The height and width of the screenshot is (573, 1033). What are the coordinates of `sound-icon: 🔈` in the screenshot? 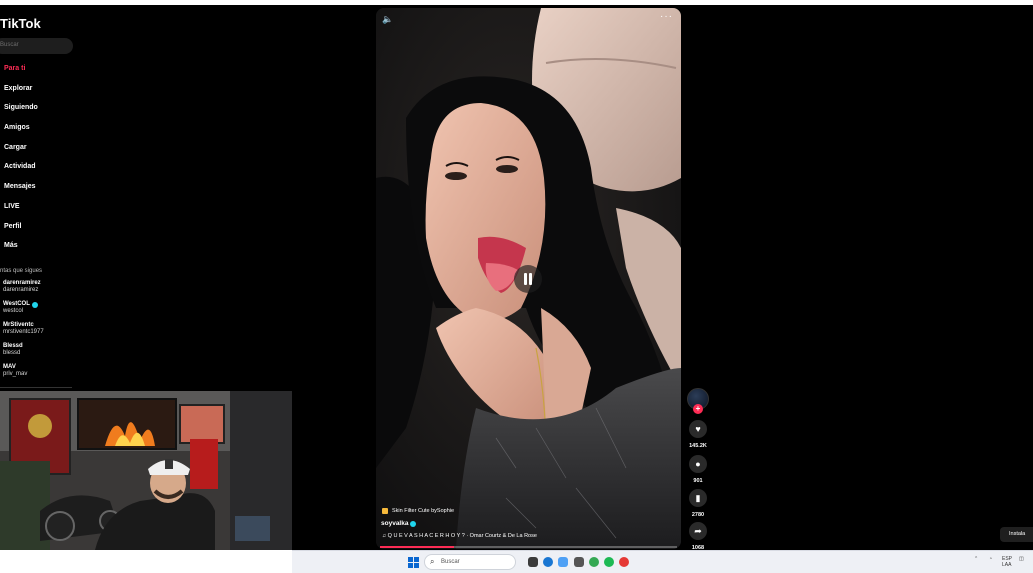 It's located at (387, 19).